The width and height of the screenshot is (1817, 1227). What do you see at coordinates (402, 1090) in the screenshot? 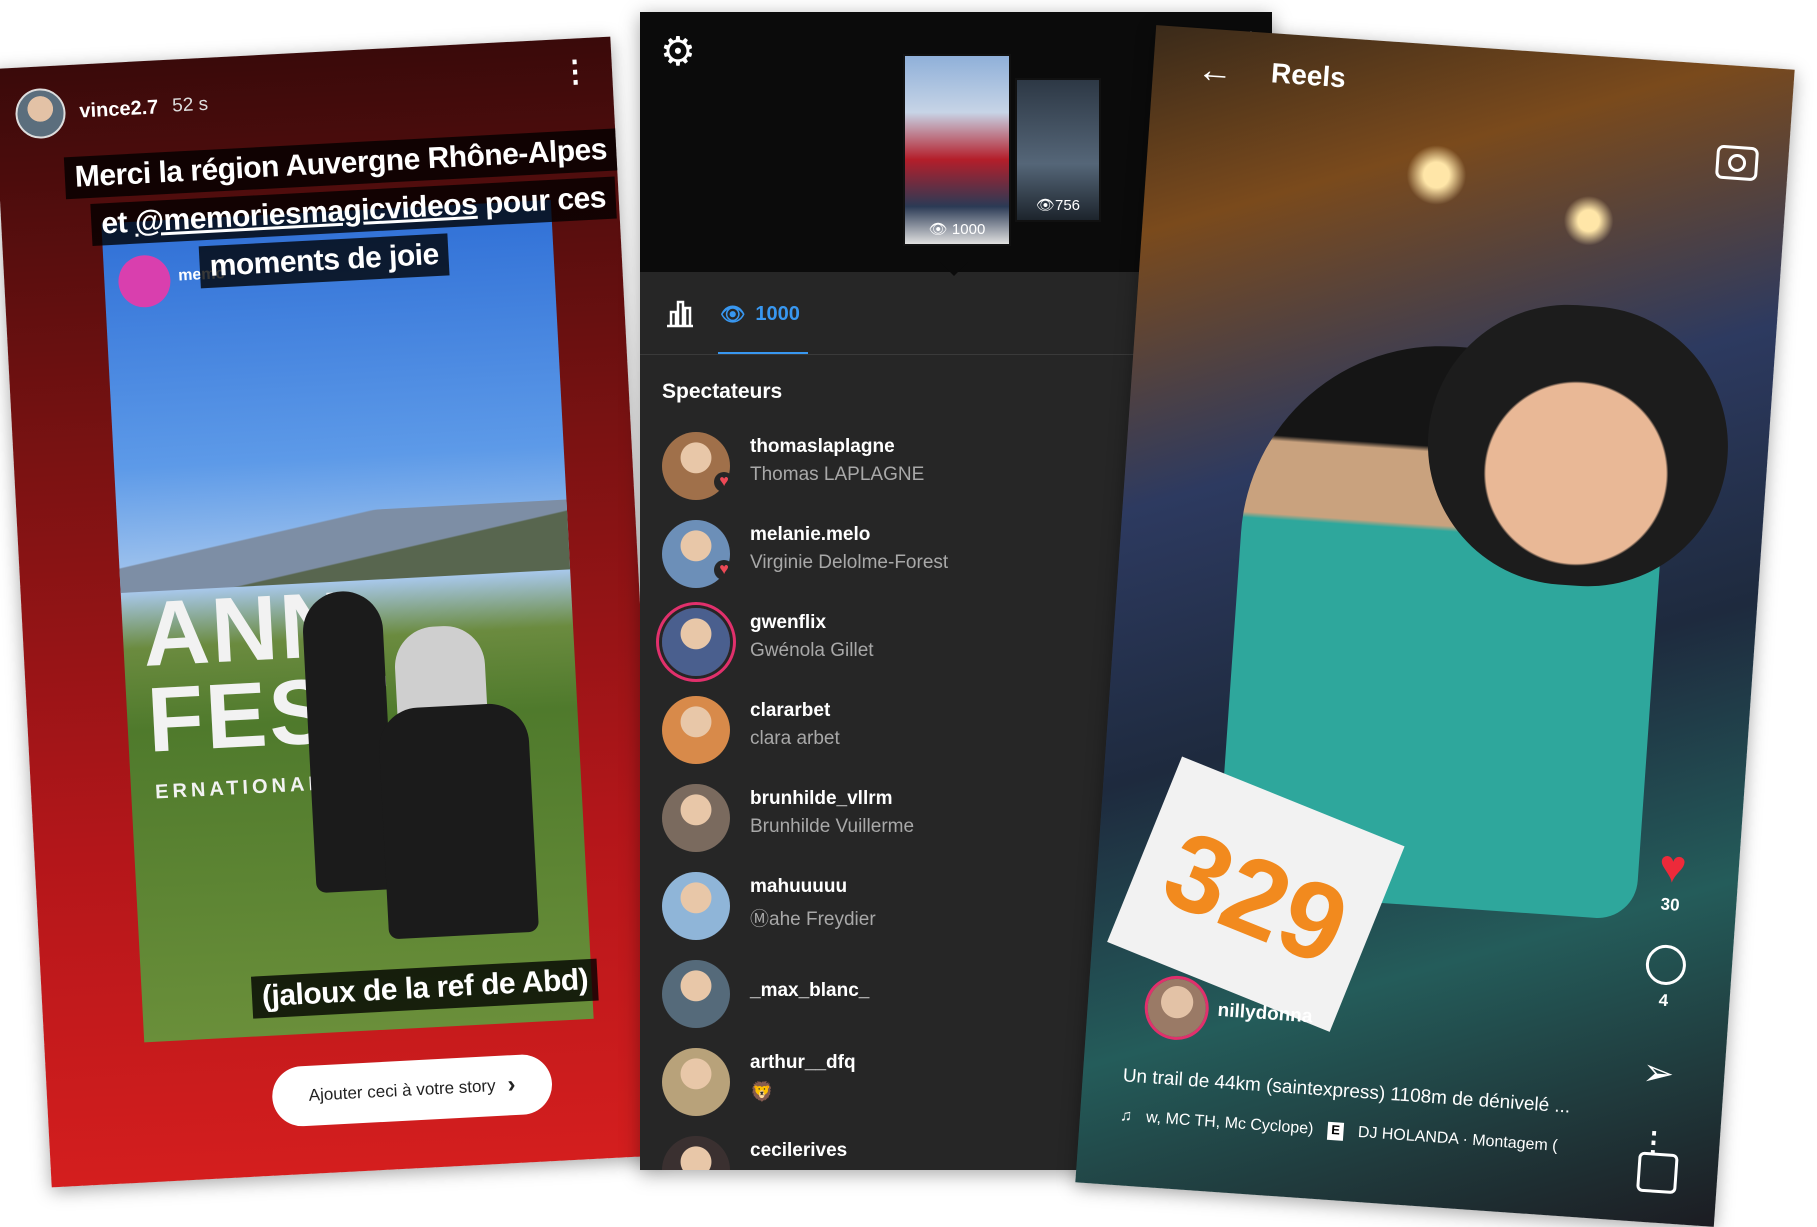
I see `add-to-story-label: Ajouter ceci à votre story` at bounding box center [402, 1090].